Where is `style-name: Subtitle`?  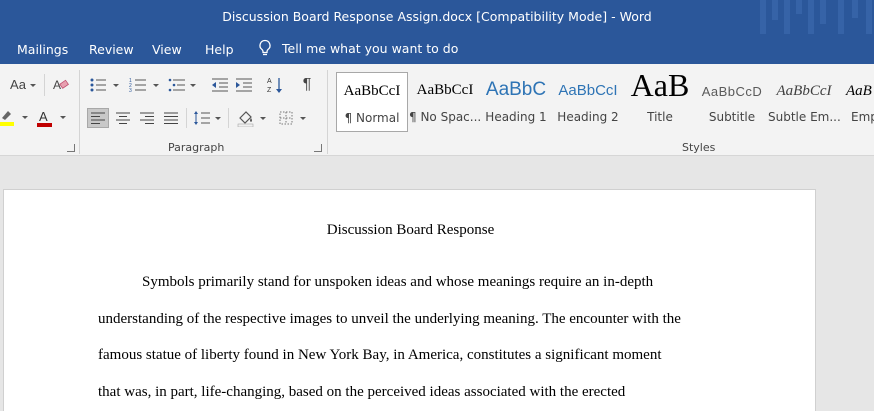 style-name: Subtitle is located at coordinates (732, 117).